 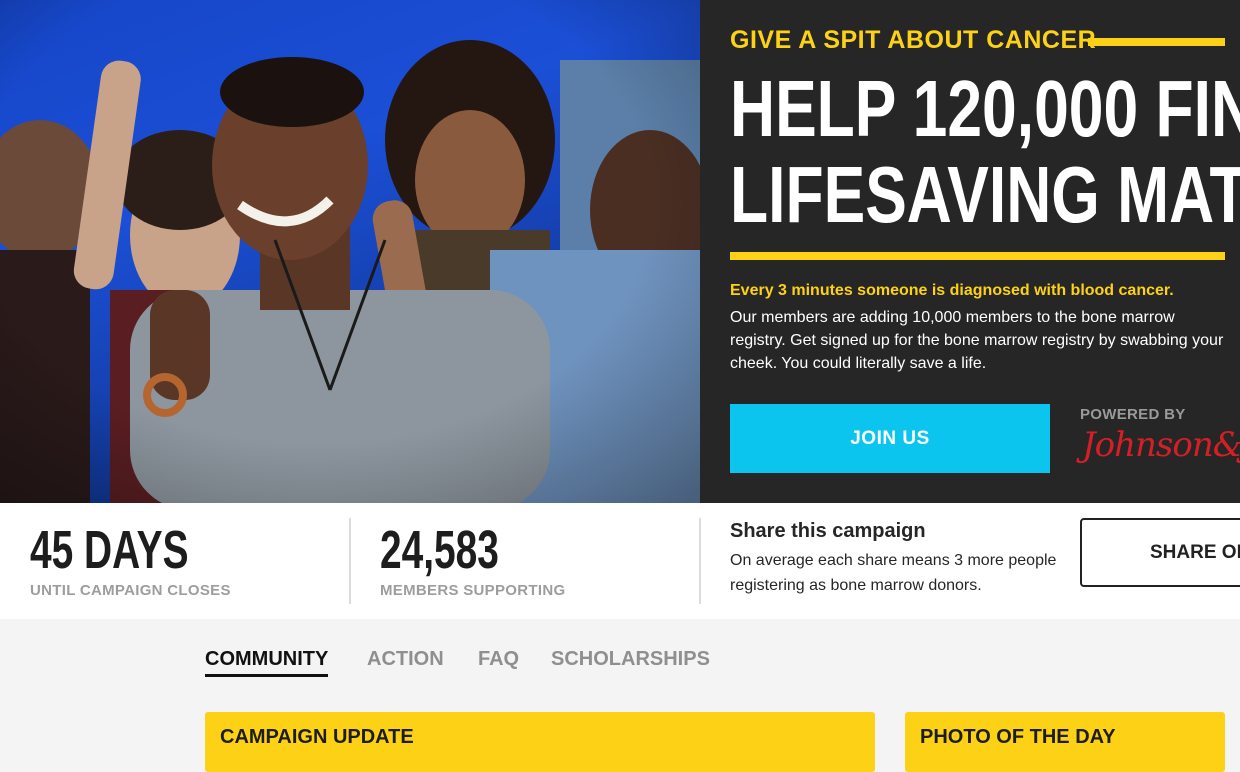 What do you see at coordinates (473, 590) in the screenshot?
I see `members-label: MEMBERS SUPPORTING` at bounding box center [473, 590].